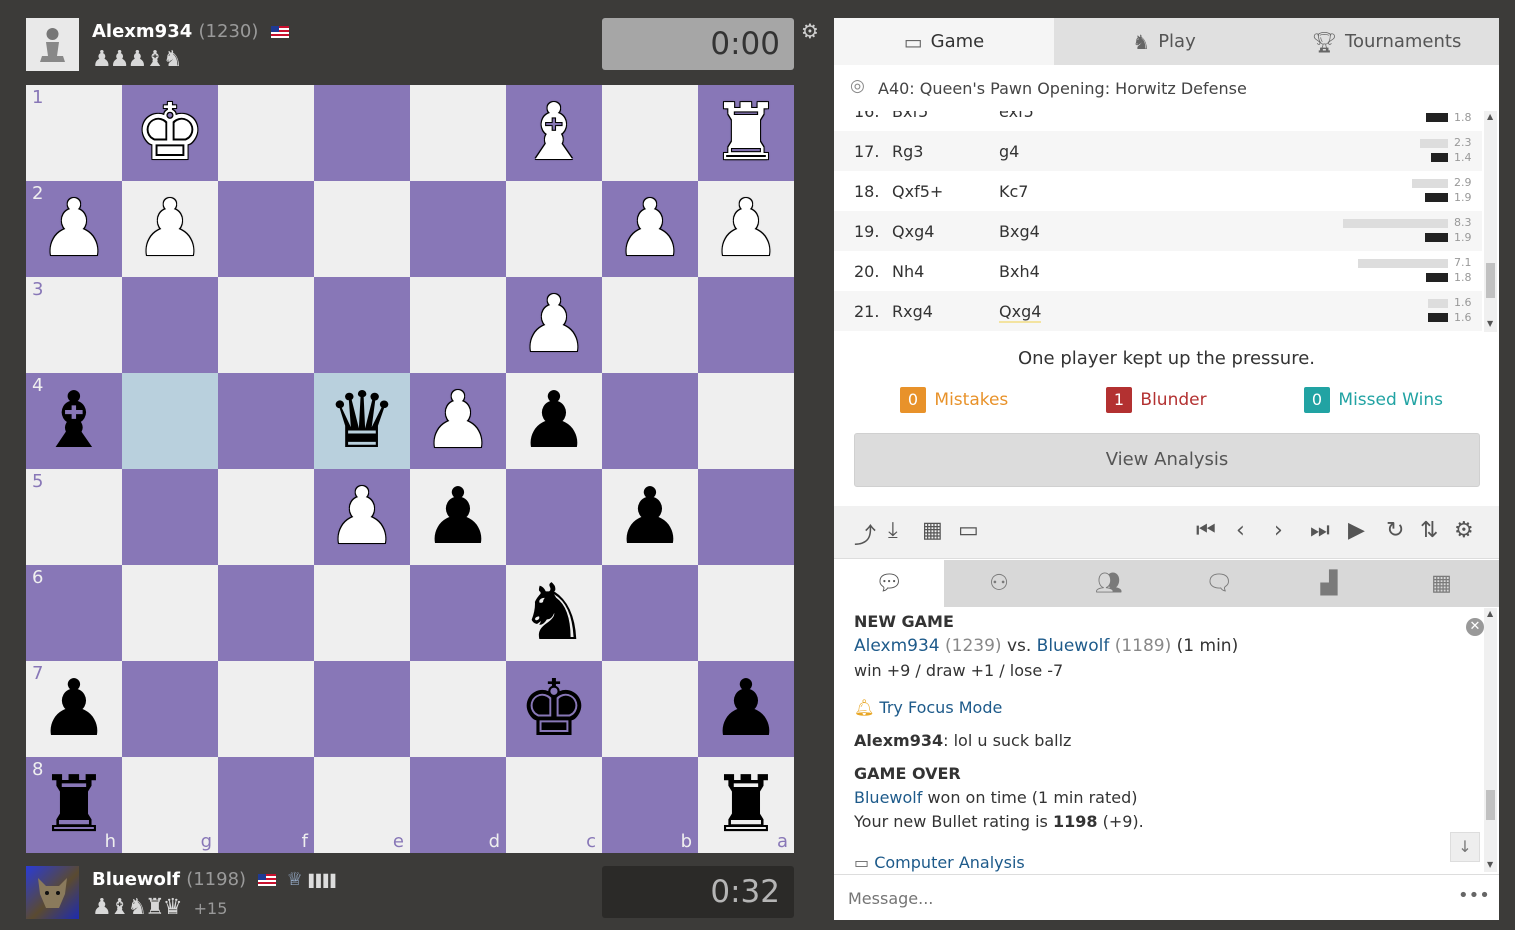  I want to click on tab-tournaments: 🏆︎ Tournaments, so click(1386, 41).